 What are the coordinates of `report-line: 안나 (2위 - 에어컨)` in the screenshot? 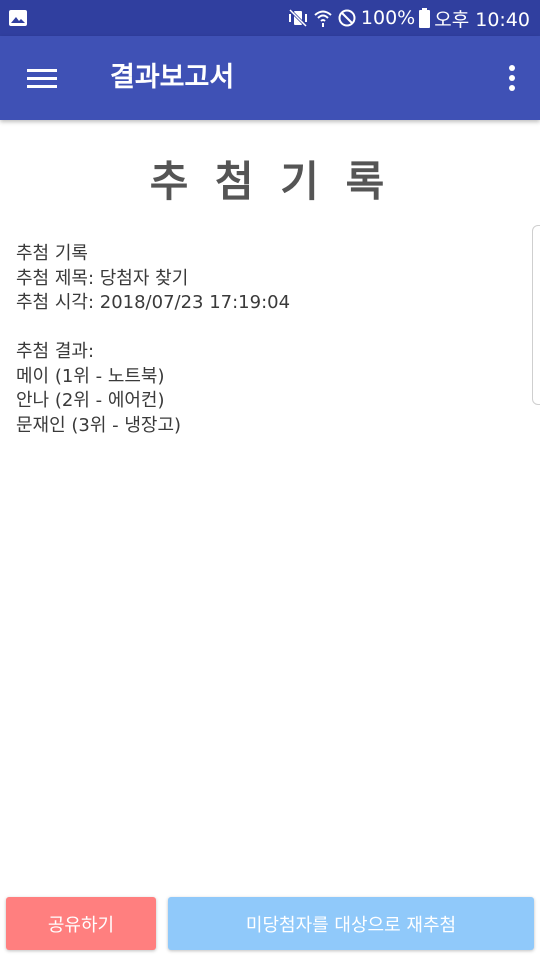 It's located at (90, 400).